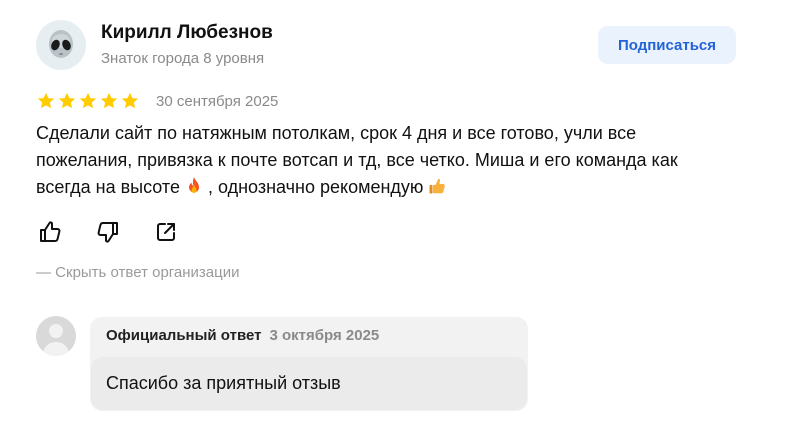  What do you see at coordinates (667, 45) in the screenshot?
I see `subscribe-button: Подписаться` at bounding box center [667, 45].